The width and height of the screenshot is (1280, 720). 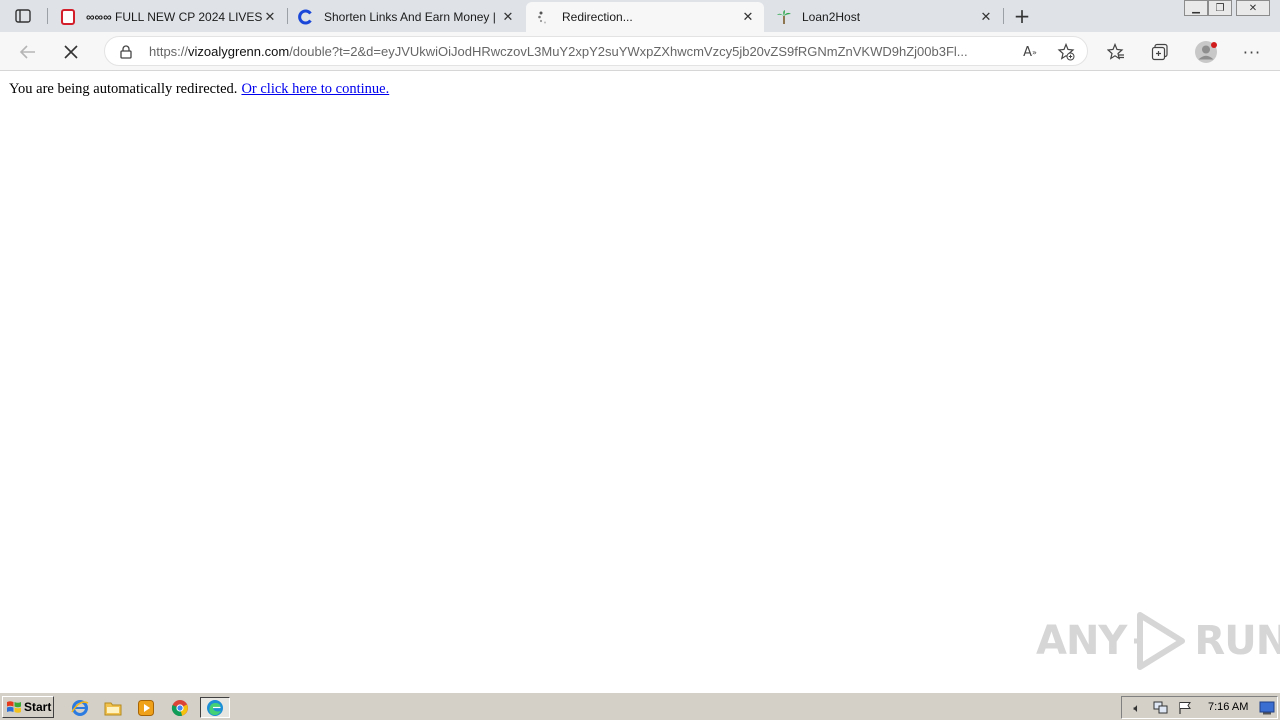 I want to click on redirect-text: You are being automatically redirected., so click(x=123, y=89).